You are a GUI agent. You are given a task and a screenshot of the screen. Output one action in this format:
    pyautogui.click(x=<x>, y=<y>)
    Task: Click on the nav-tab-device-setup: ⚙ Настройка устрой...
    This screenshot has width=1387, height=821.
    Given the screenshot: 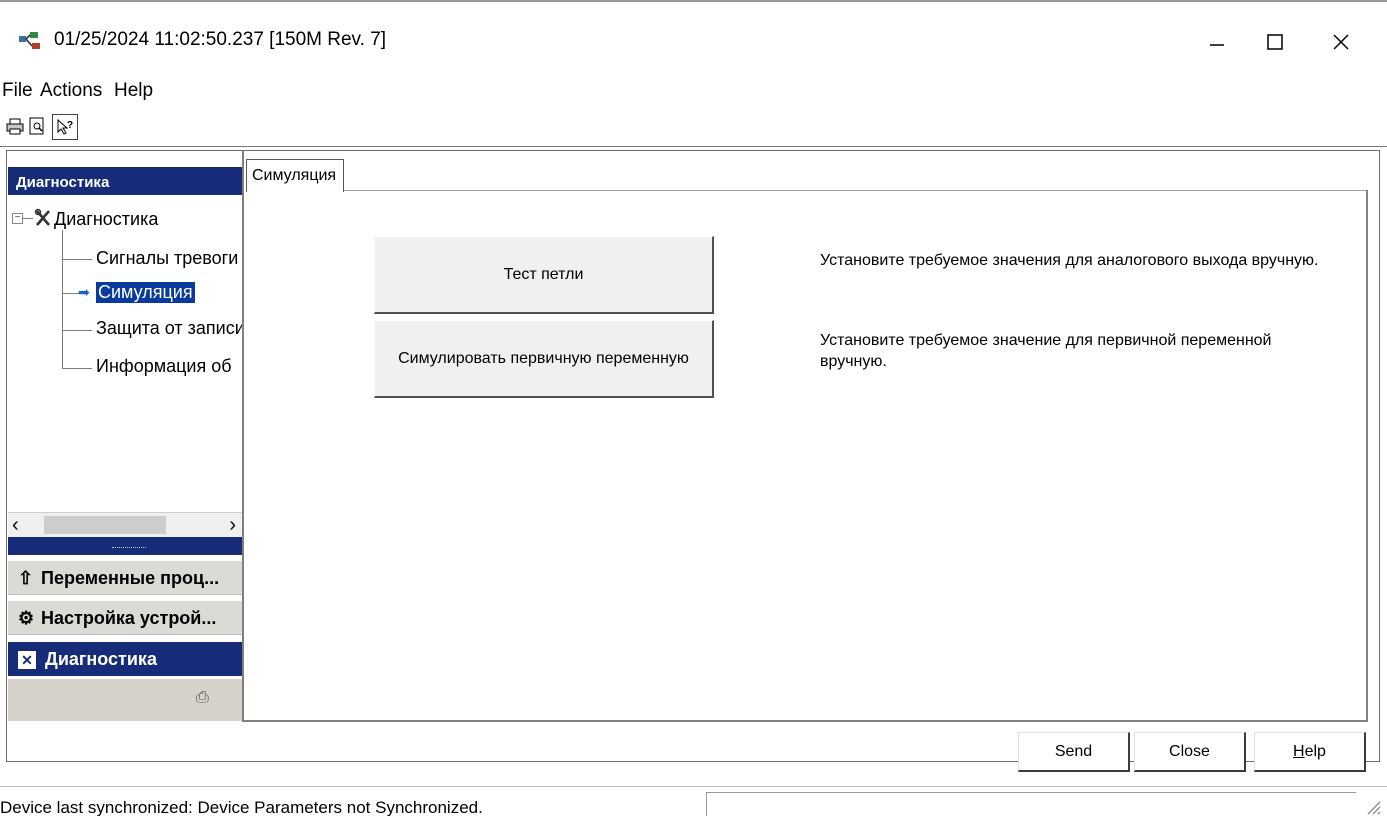 What is the action you would take?
    pyautogui.click(x=125, y=618)
    